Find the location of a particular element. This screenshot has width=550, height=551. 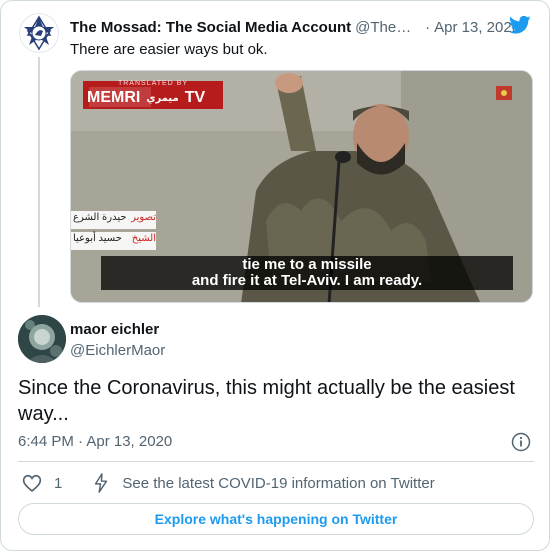

quoted-author-avatar is located at coordinates (39, 33).